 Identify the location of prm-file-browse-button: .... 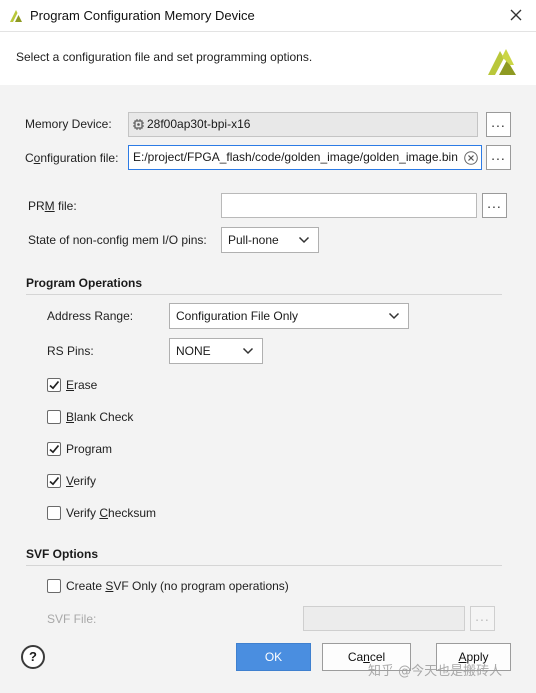
(494, 205).